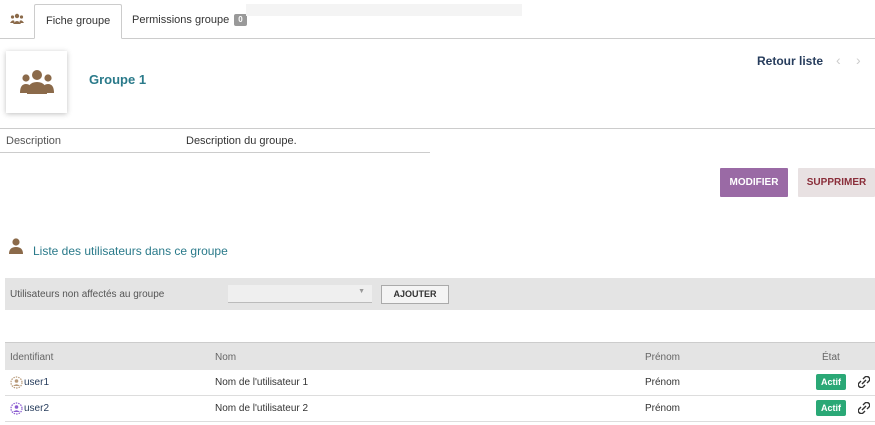  Describe the element at coordinates (34, 141) in the screenshot. I see `description-label: Description` at that location.